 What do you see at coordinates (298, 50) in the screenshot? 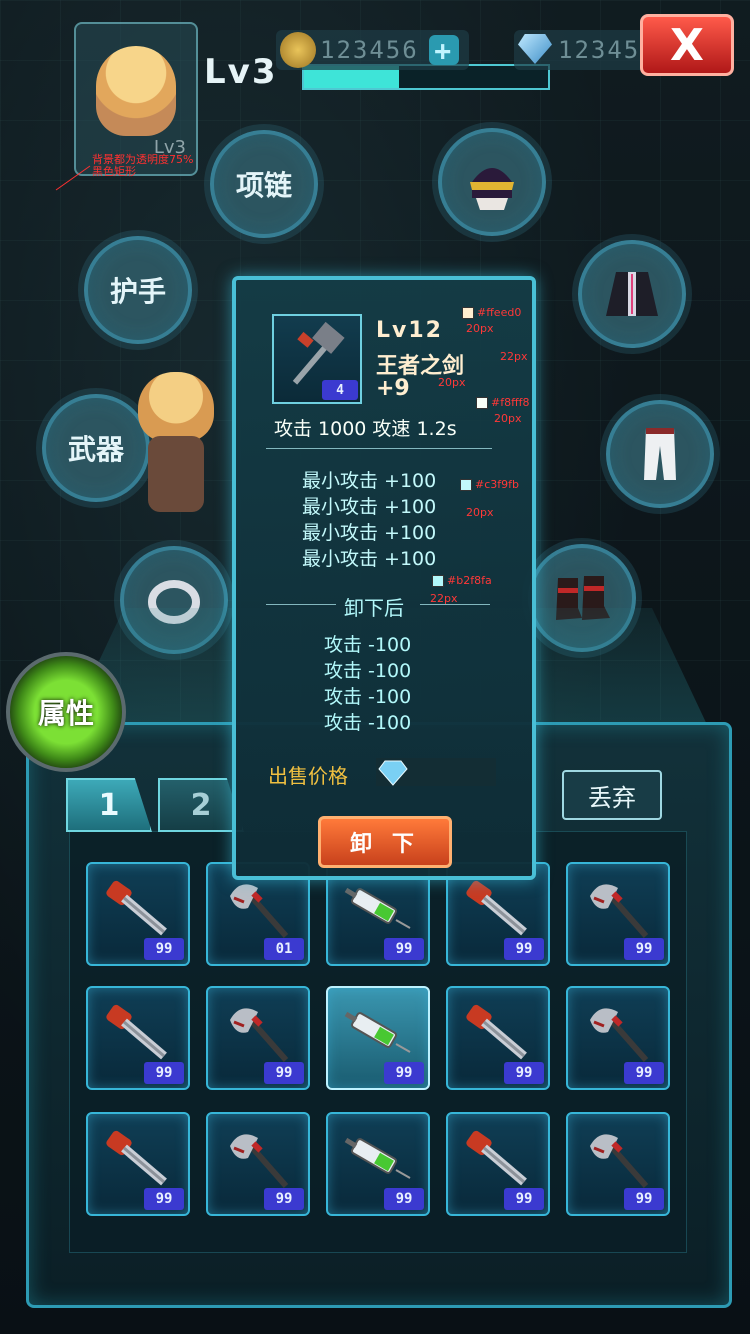
I see `coin-icon` at bounding box center [298, 50].